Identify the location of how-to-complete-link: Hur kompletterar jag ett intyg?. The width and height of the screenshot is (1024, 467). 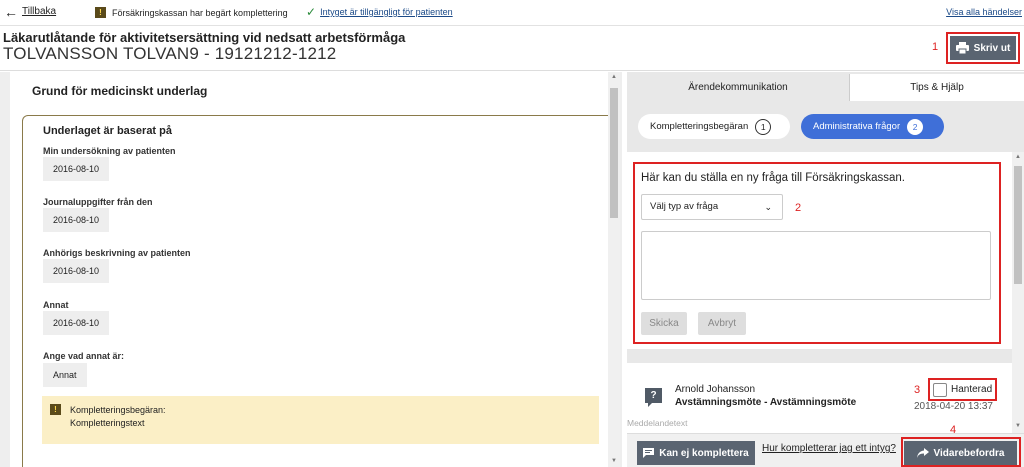
(829, 448).